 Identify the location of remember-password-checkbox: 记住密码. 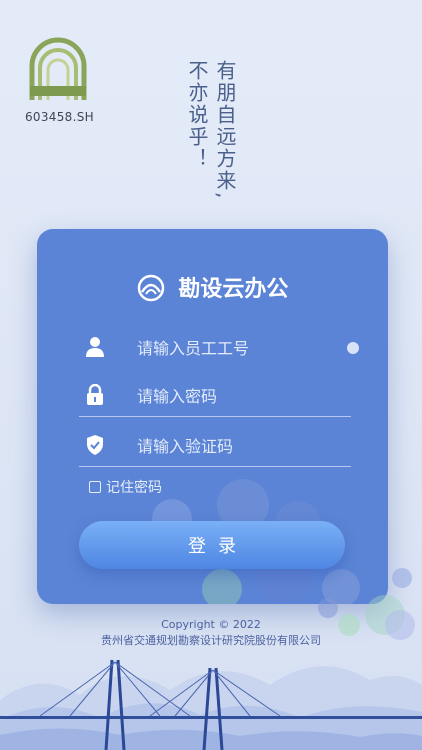
(125, 487).